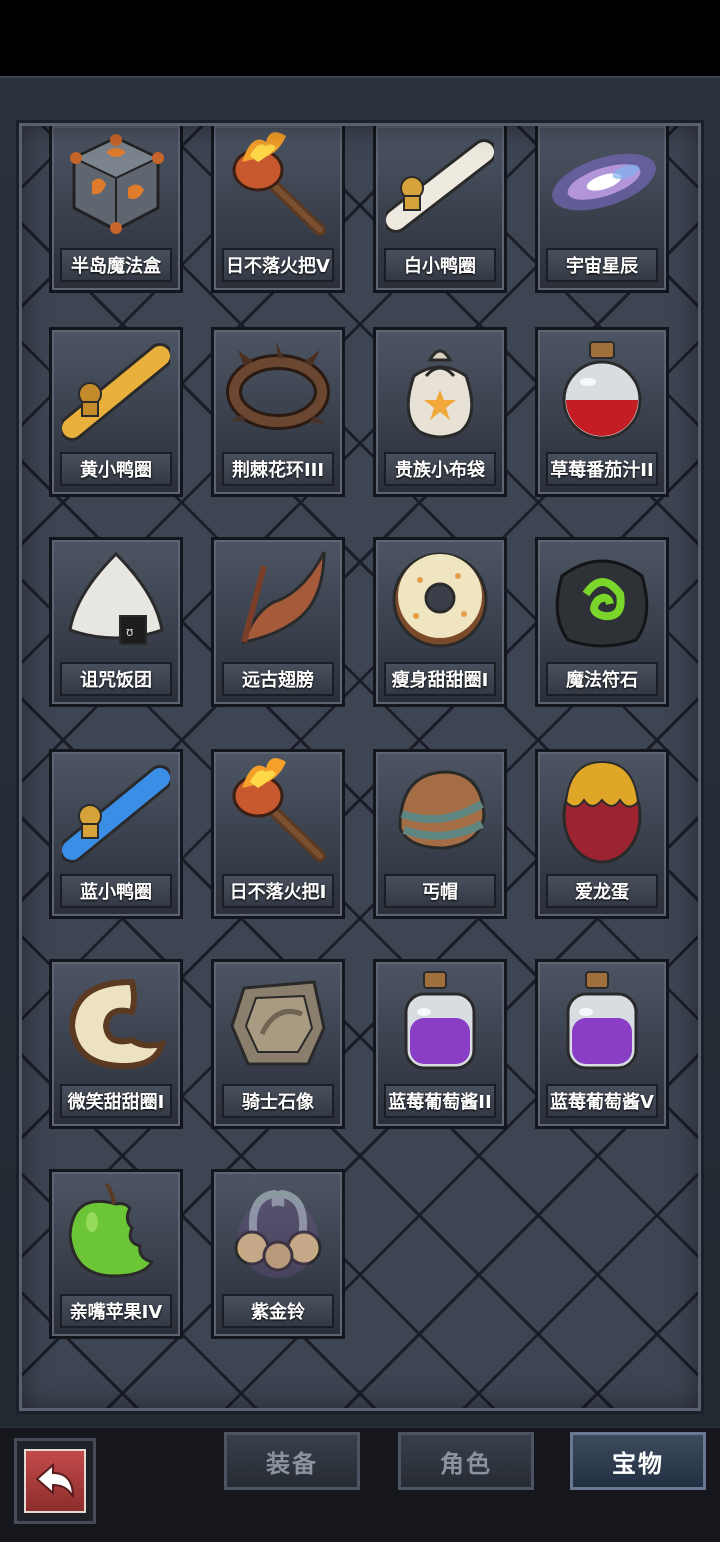 The height and width of the screenshot is (1542, 720). I want to click on back-button, so click(55, 1481).